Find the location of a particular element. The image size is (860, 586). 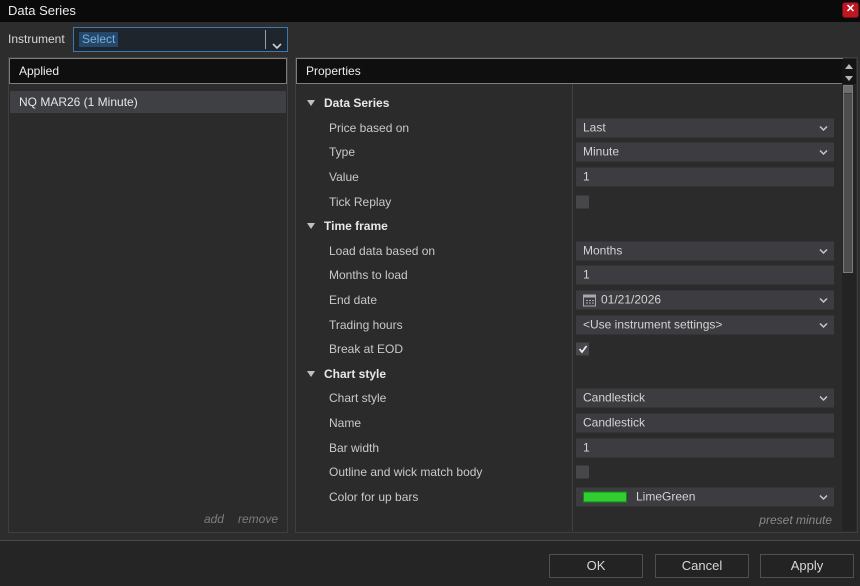

break-at-eod-checkbox is located at coordinates (582, 349).